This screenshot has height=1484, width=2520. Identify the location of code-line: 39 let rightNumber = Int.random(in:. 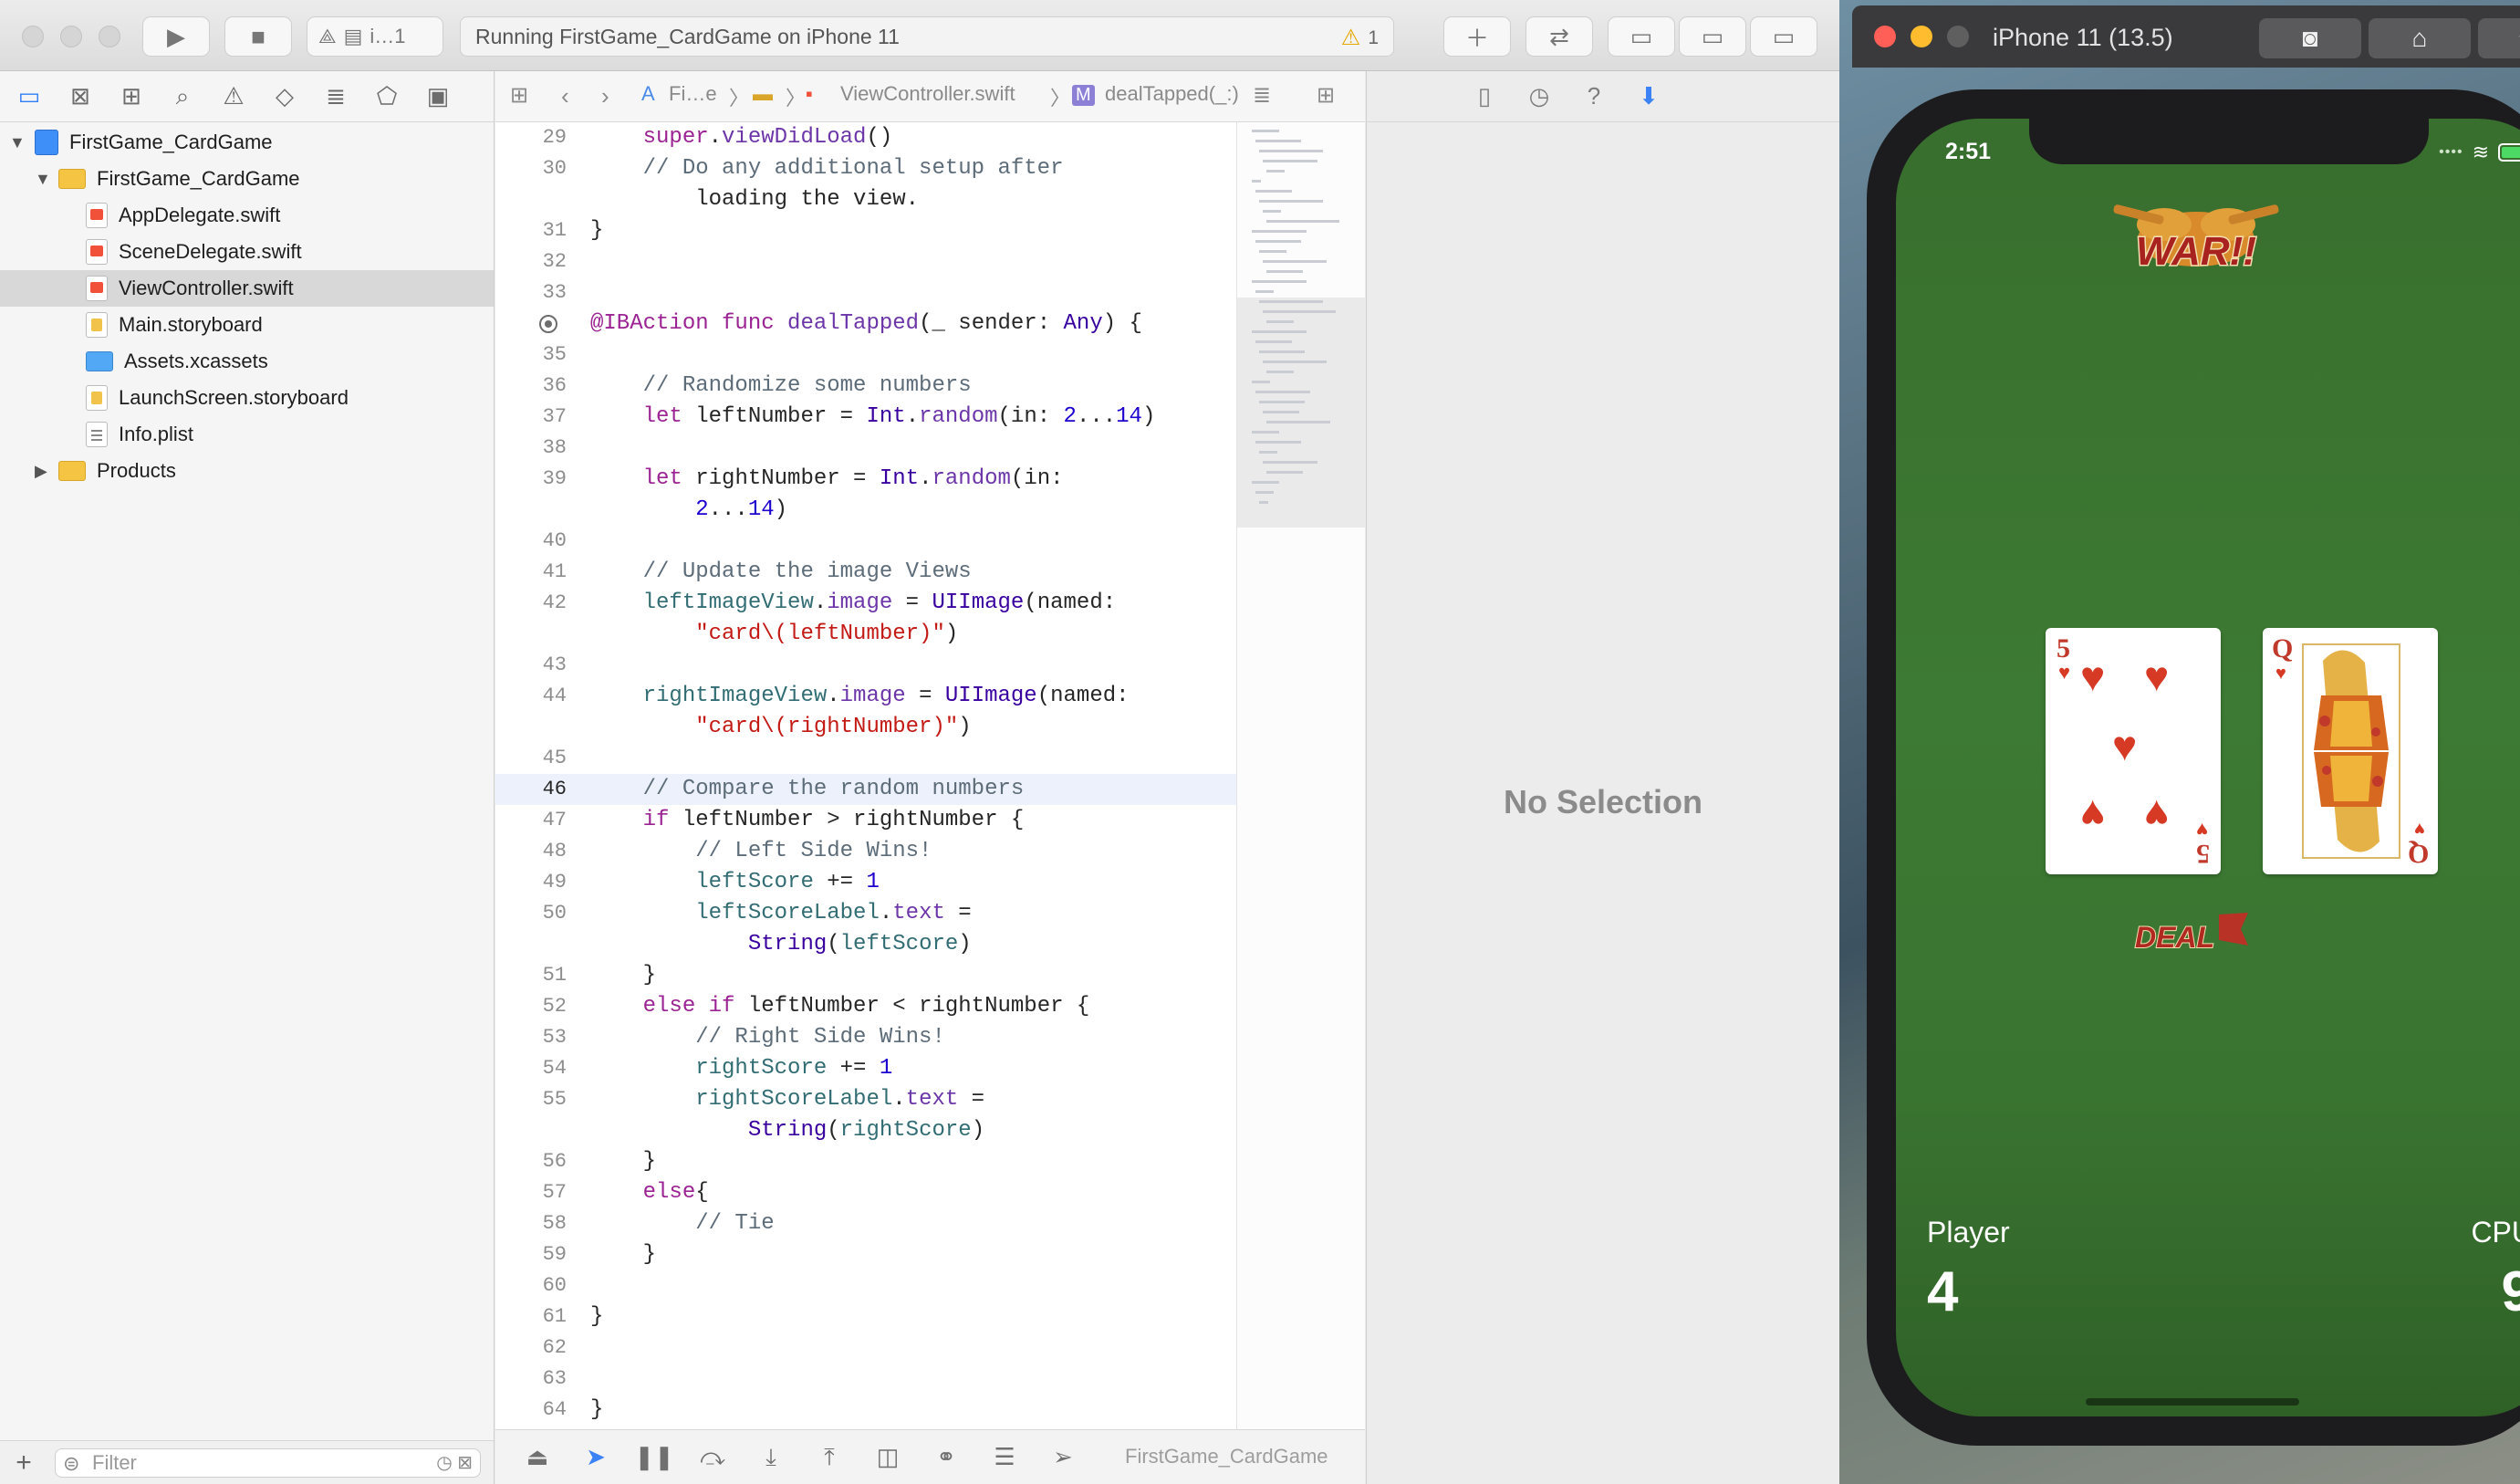
(866, 479).